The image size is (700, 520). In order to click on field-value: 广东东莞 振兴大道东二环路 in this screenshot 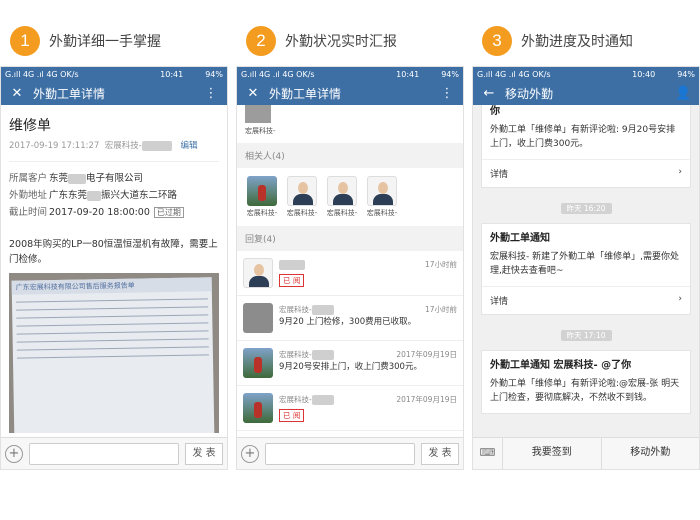, I will do `click(134, 195)`.